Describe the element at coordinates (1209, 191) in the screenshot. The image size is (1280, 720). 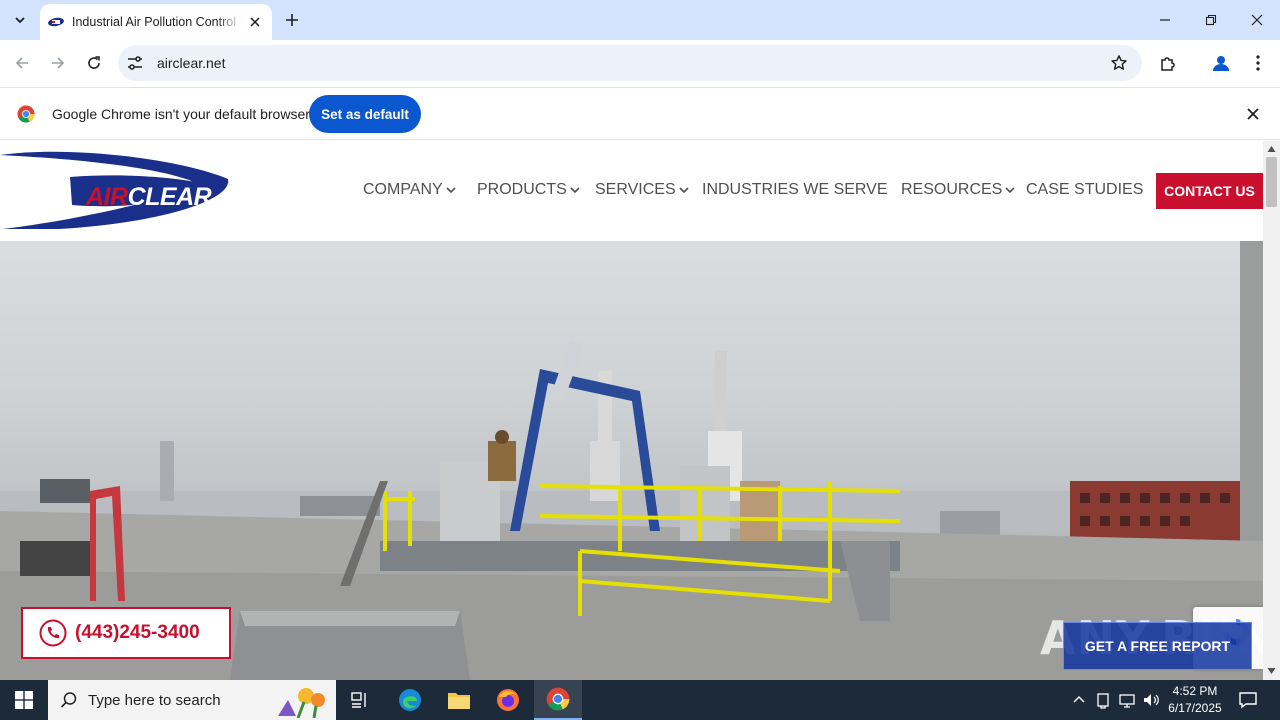
I see `contact-us-button: CONTACT US` at that location.